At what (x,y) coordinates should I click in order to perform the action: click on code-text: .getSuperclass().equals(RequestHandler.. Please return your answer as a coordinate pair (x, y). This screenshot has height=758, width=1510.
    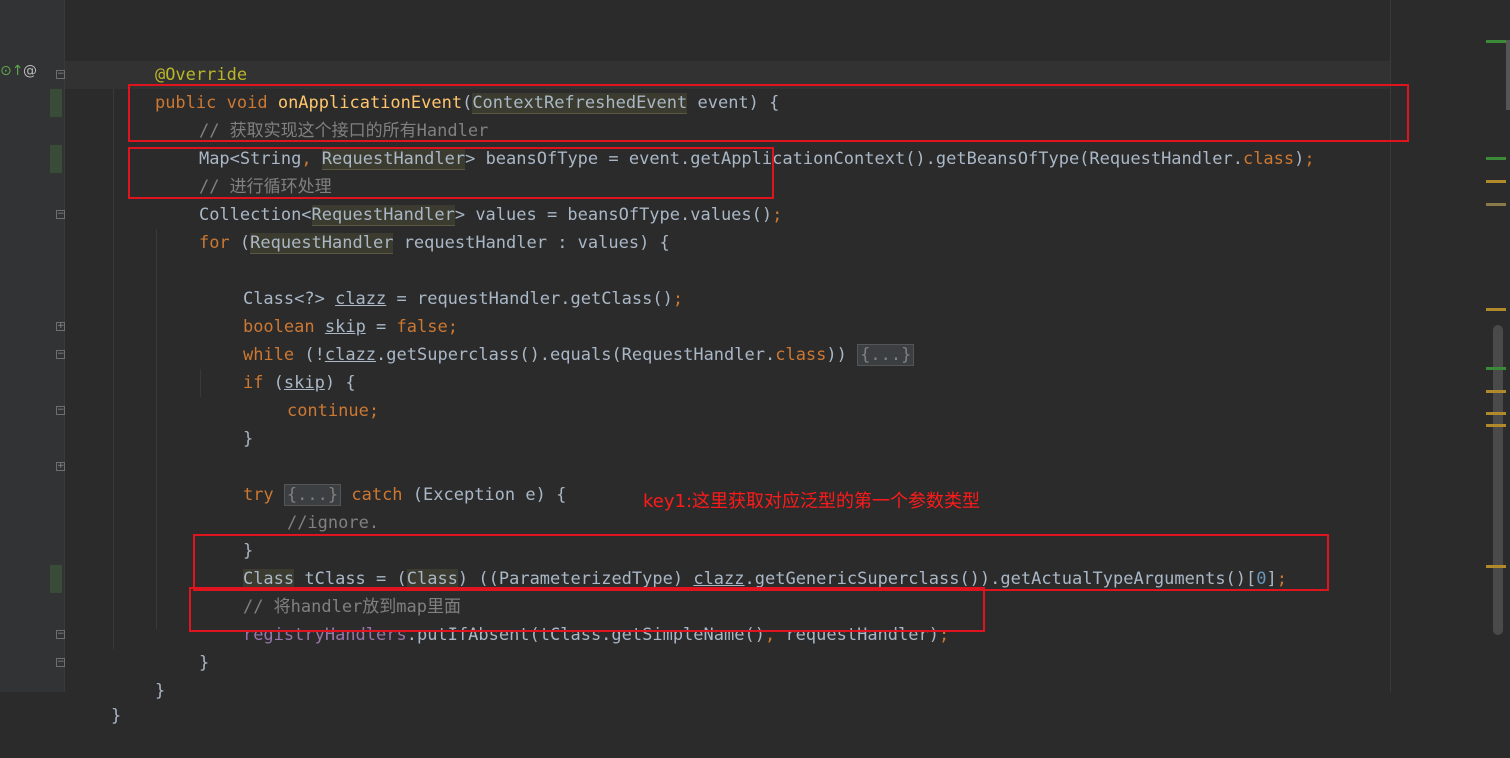
    Looking at the image, I should click on (576, 355).